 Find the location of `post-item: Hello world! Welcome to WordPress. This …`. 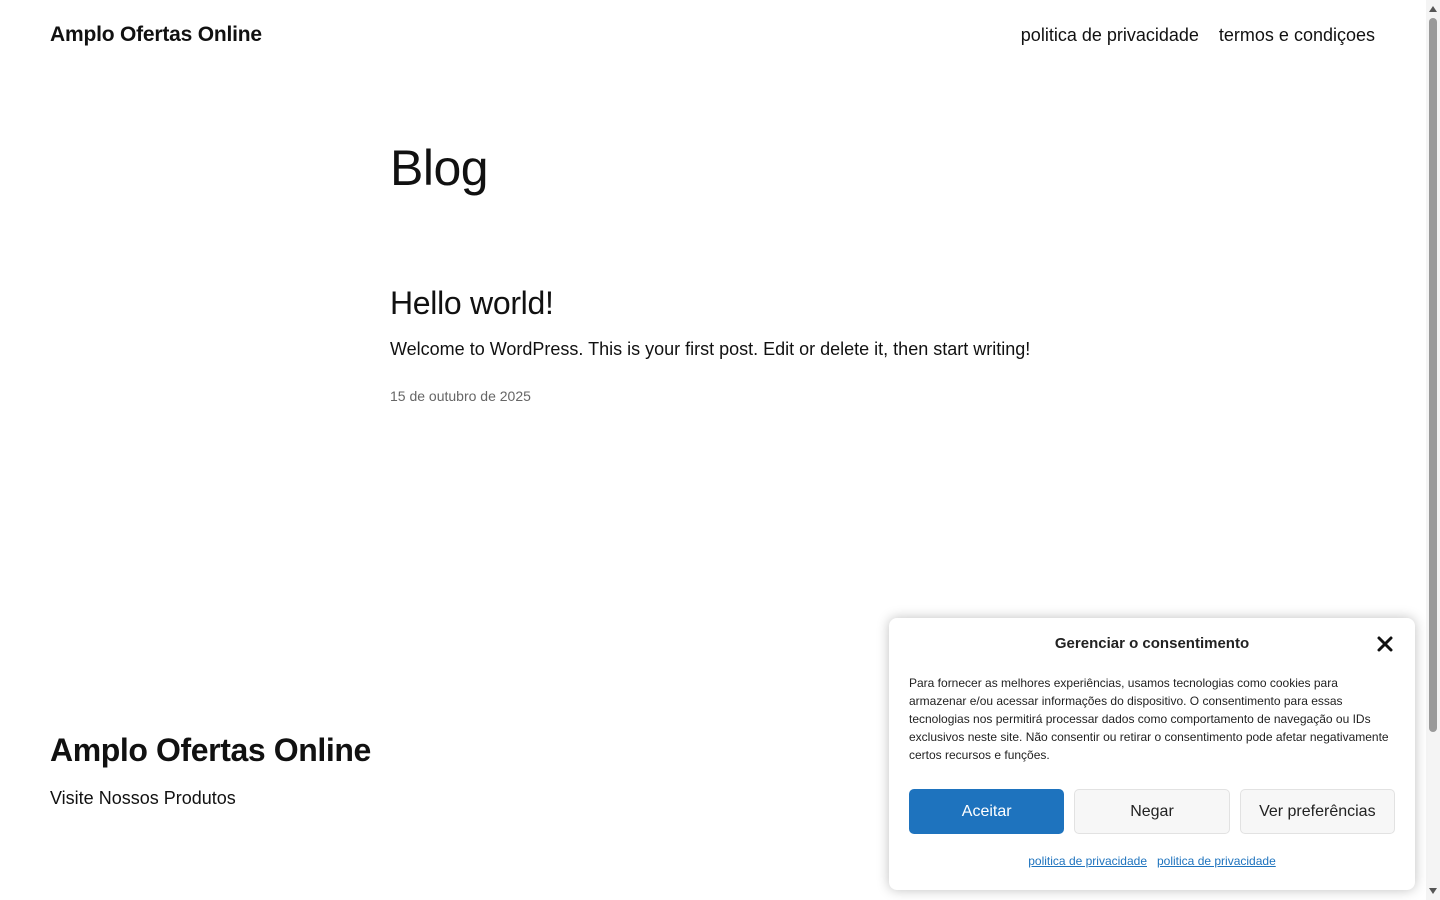

post-item: Hello world! Welcome to WordPress. This … is located at coordinates (740, 343).